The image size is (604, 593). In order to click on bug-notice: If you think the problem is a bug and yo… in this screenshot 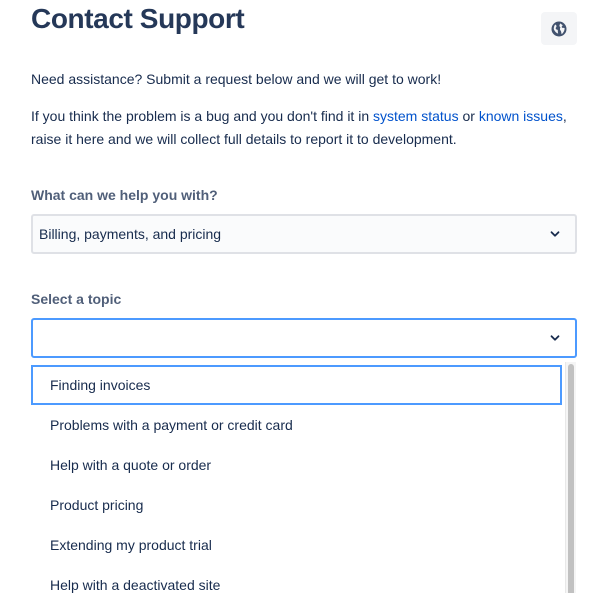, I will do `click(303, 128)`.